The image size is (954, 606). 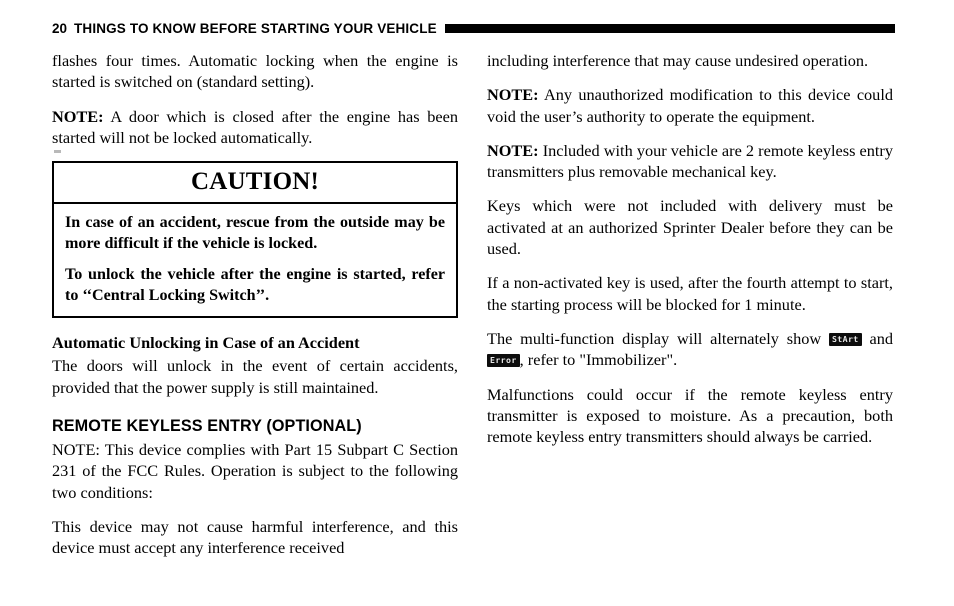 What do you see at coordinates (503, 361) in the screenshot?
I see `lcd-badge-error-icon: Error` at bounding box center [503, 361].